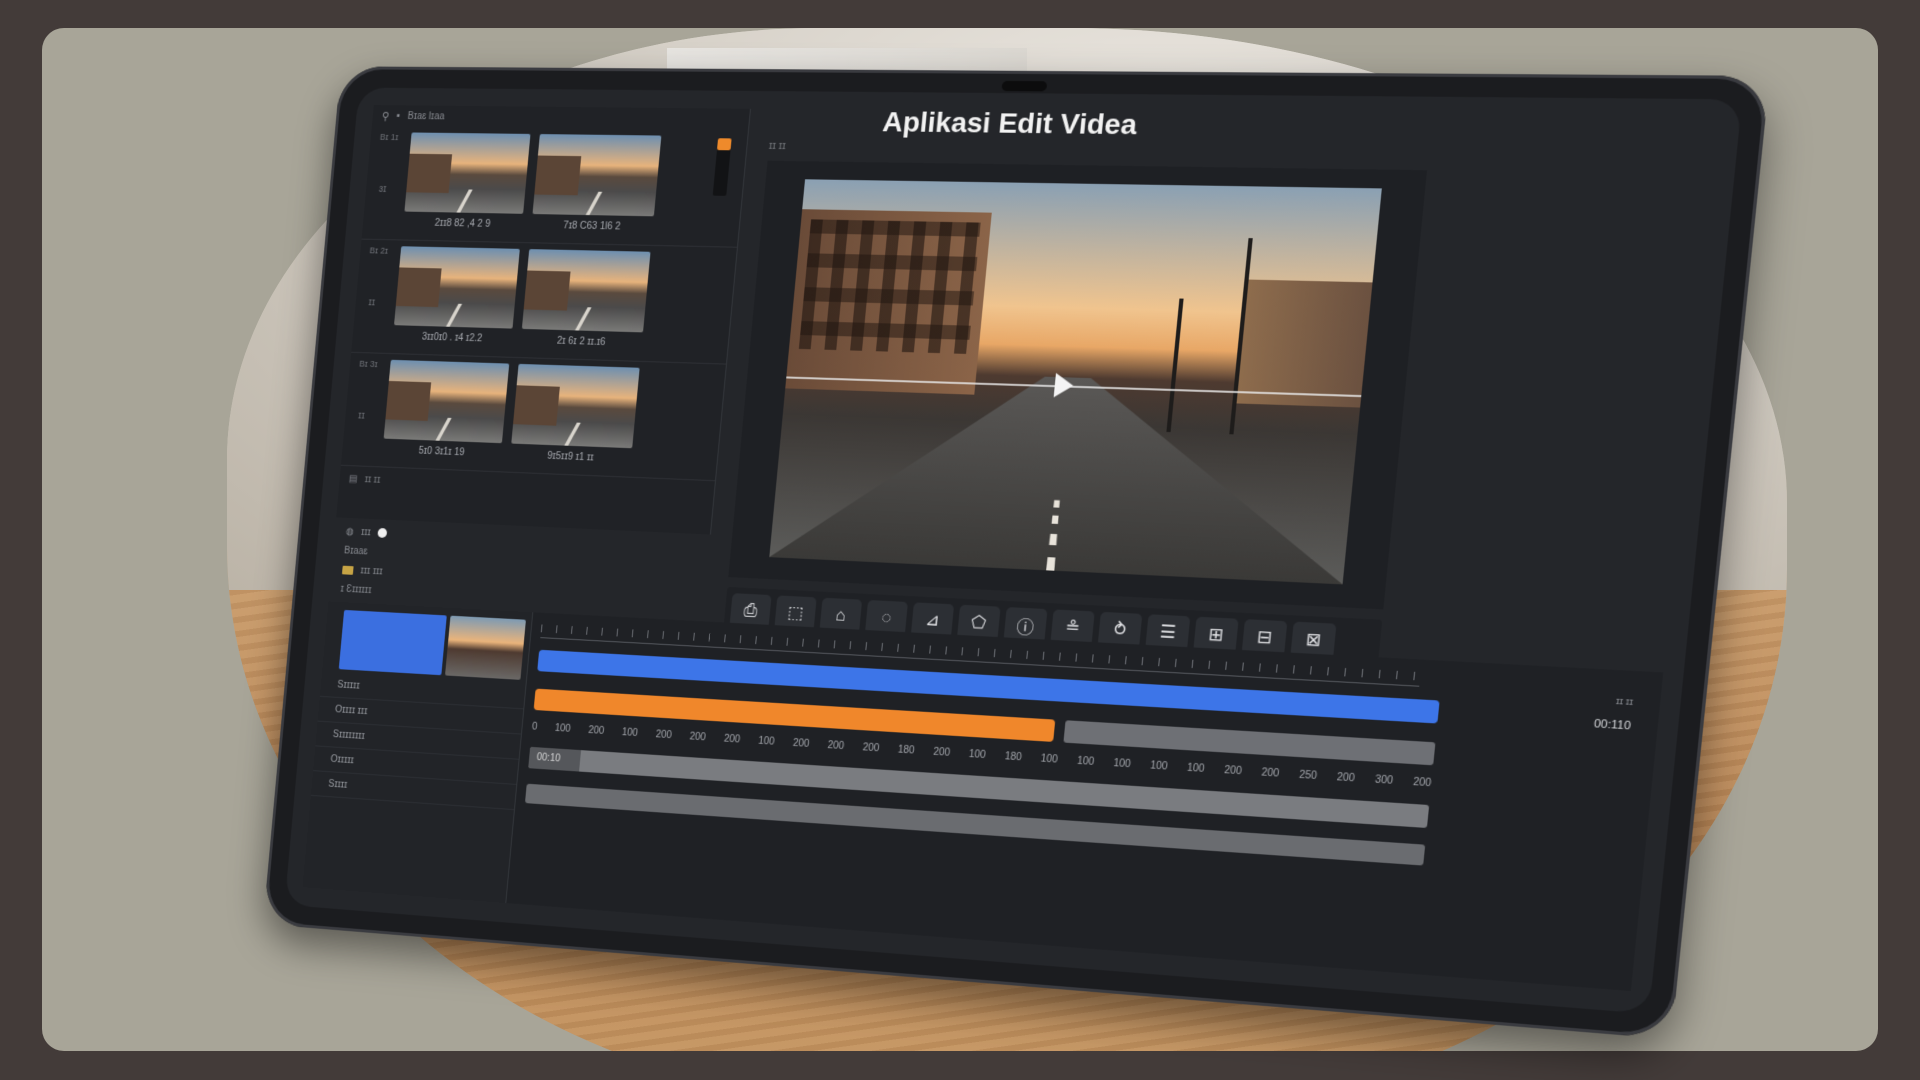 The height and width of the screenshot is (1080, 1920). What do you see at coordinates (372, 479) in the screenshot?
I see `media-panel-footer-label: ɪɪ ɪɪ` at bounding box center [372, 479].